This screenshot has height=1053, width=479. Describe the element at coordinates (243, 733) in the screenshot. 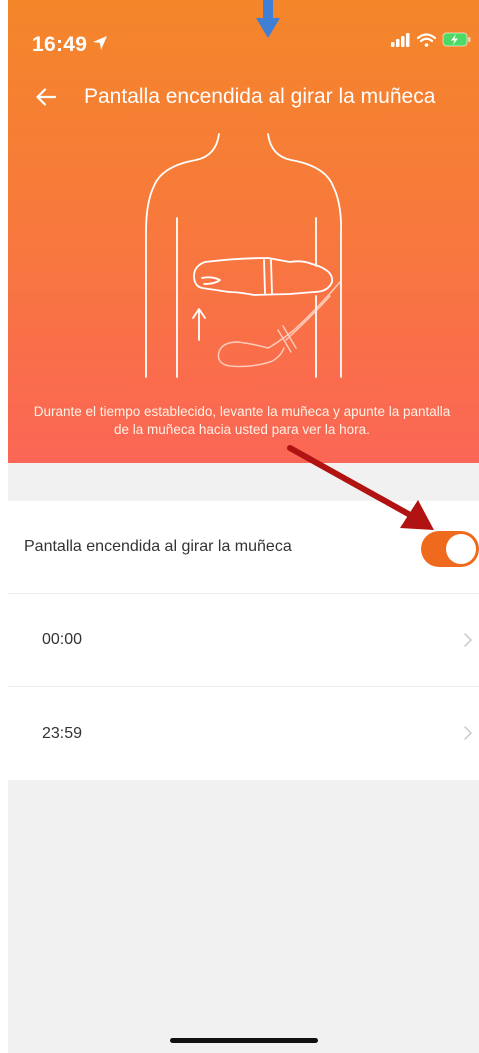

I see `end-time-row: 23:59` at that location.